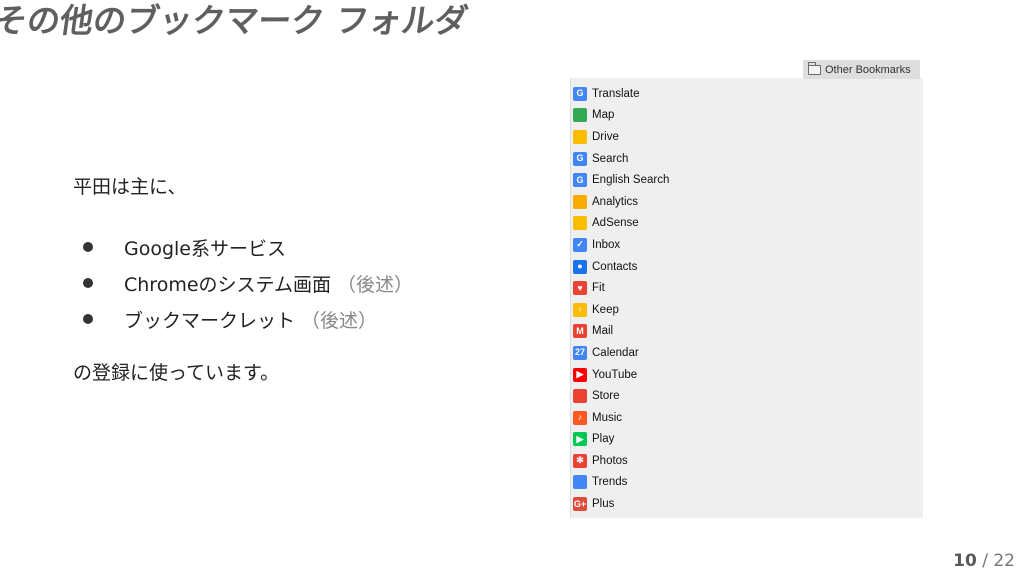  What do you see at coordinates (205, 248) in the screenshot?
I see `bullet-text: Google系サービス` at bounding box center [205, 248].